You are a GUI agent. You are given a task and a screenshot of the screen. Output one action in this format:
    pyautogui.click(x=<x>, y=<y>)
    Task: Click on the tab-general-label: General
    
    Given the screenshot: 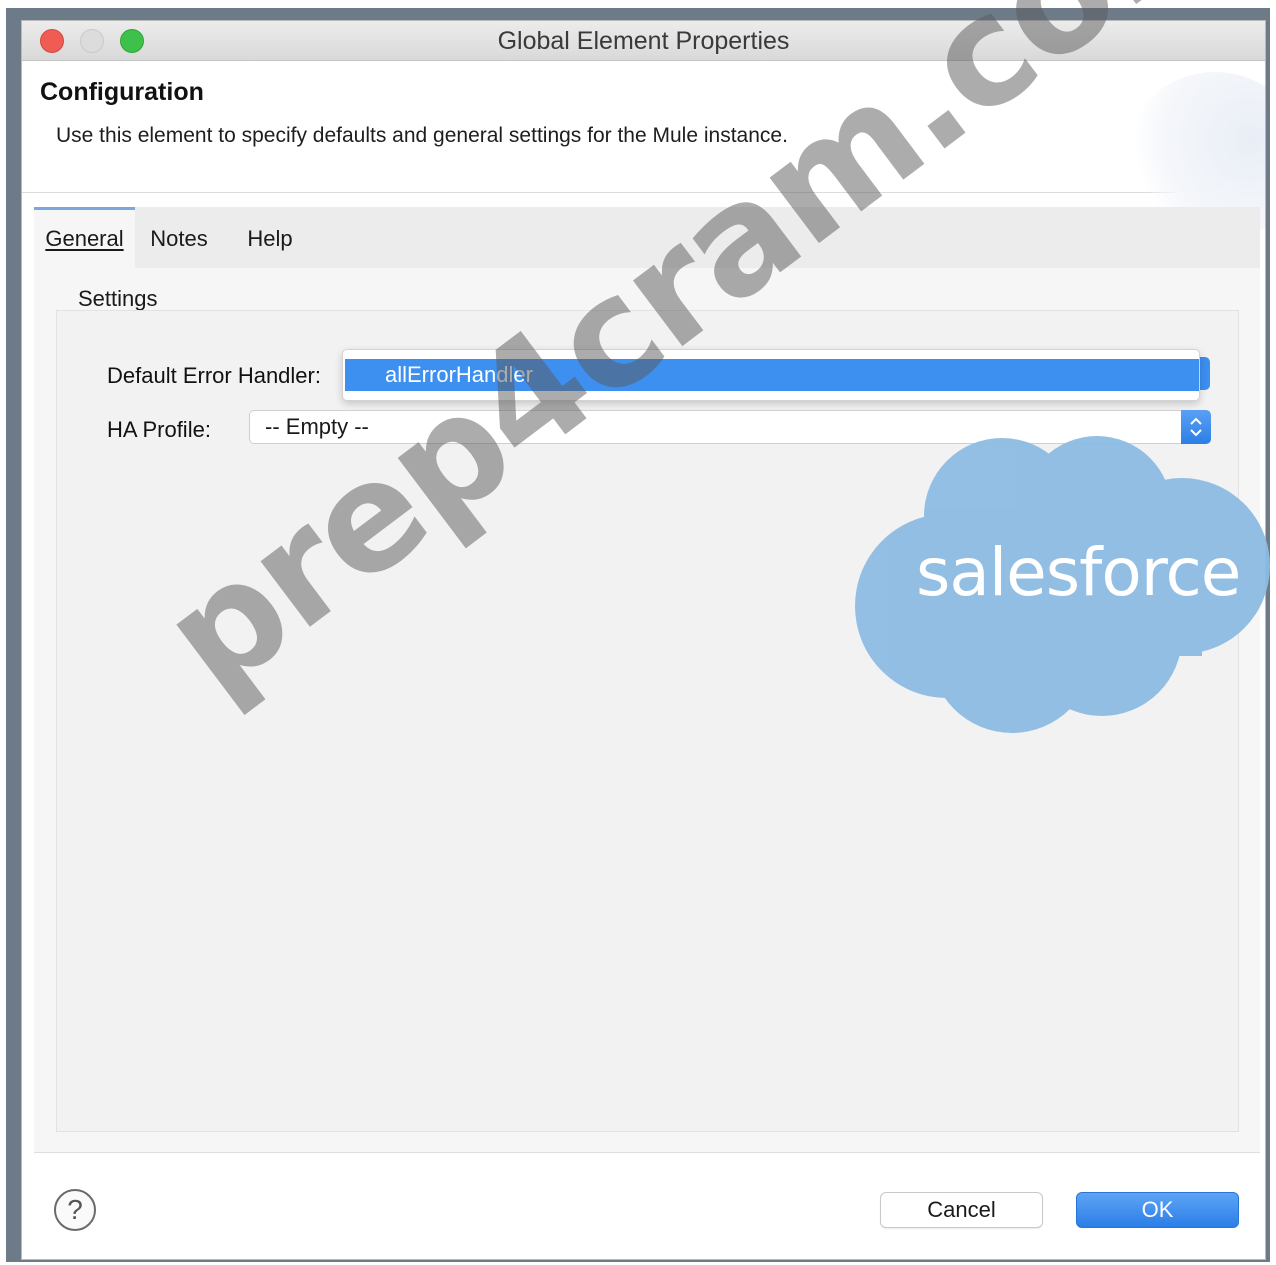 What is the action you would take?
    pyautogui.click(x=84, y=238)
    